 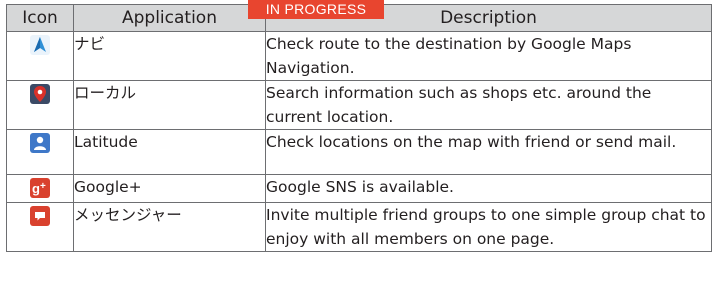 What do you see at coordinates (169, 227) in the screenshot?
I see `application-name: メッセンジャー` at bounding box center [169, 227].